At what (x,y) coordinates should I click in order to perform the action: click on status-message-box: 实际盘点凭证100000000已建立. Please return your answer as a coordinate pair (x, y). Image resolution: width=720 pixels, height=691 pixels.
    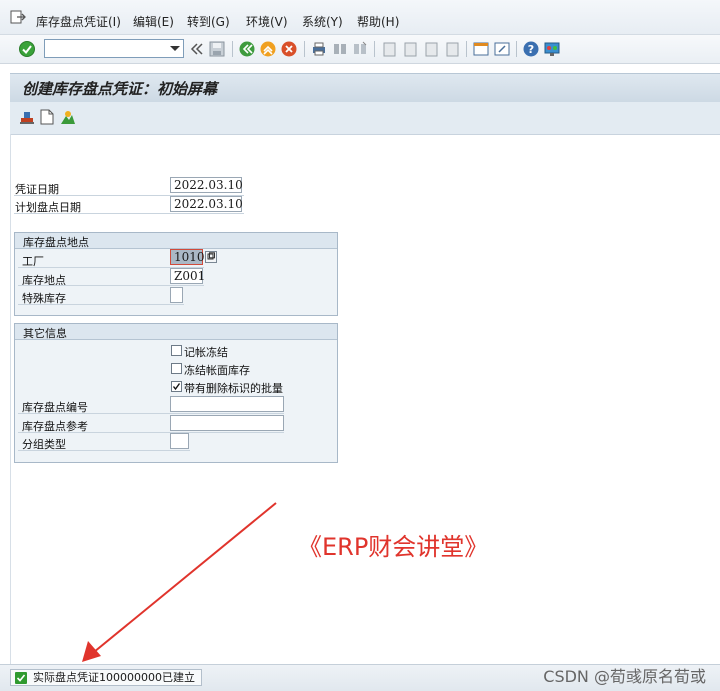
    Looking at the image, I should click on (106, 677).